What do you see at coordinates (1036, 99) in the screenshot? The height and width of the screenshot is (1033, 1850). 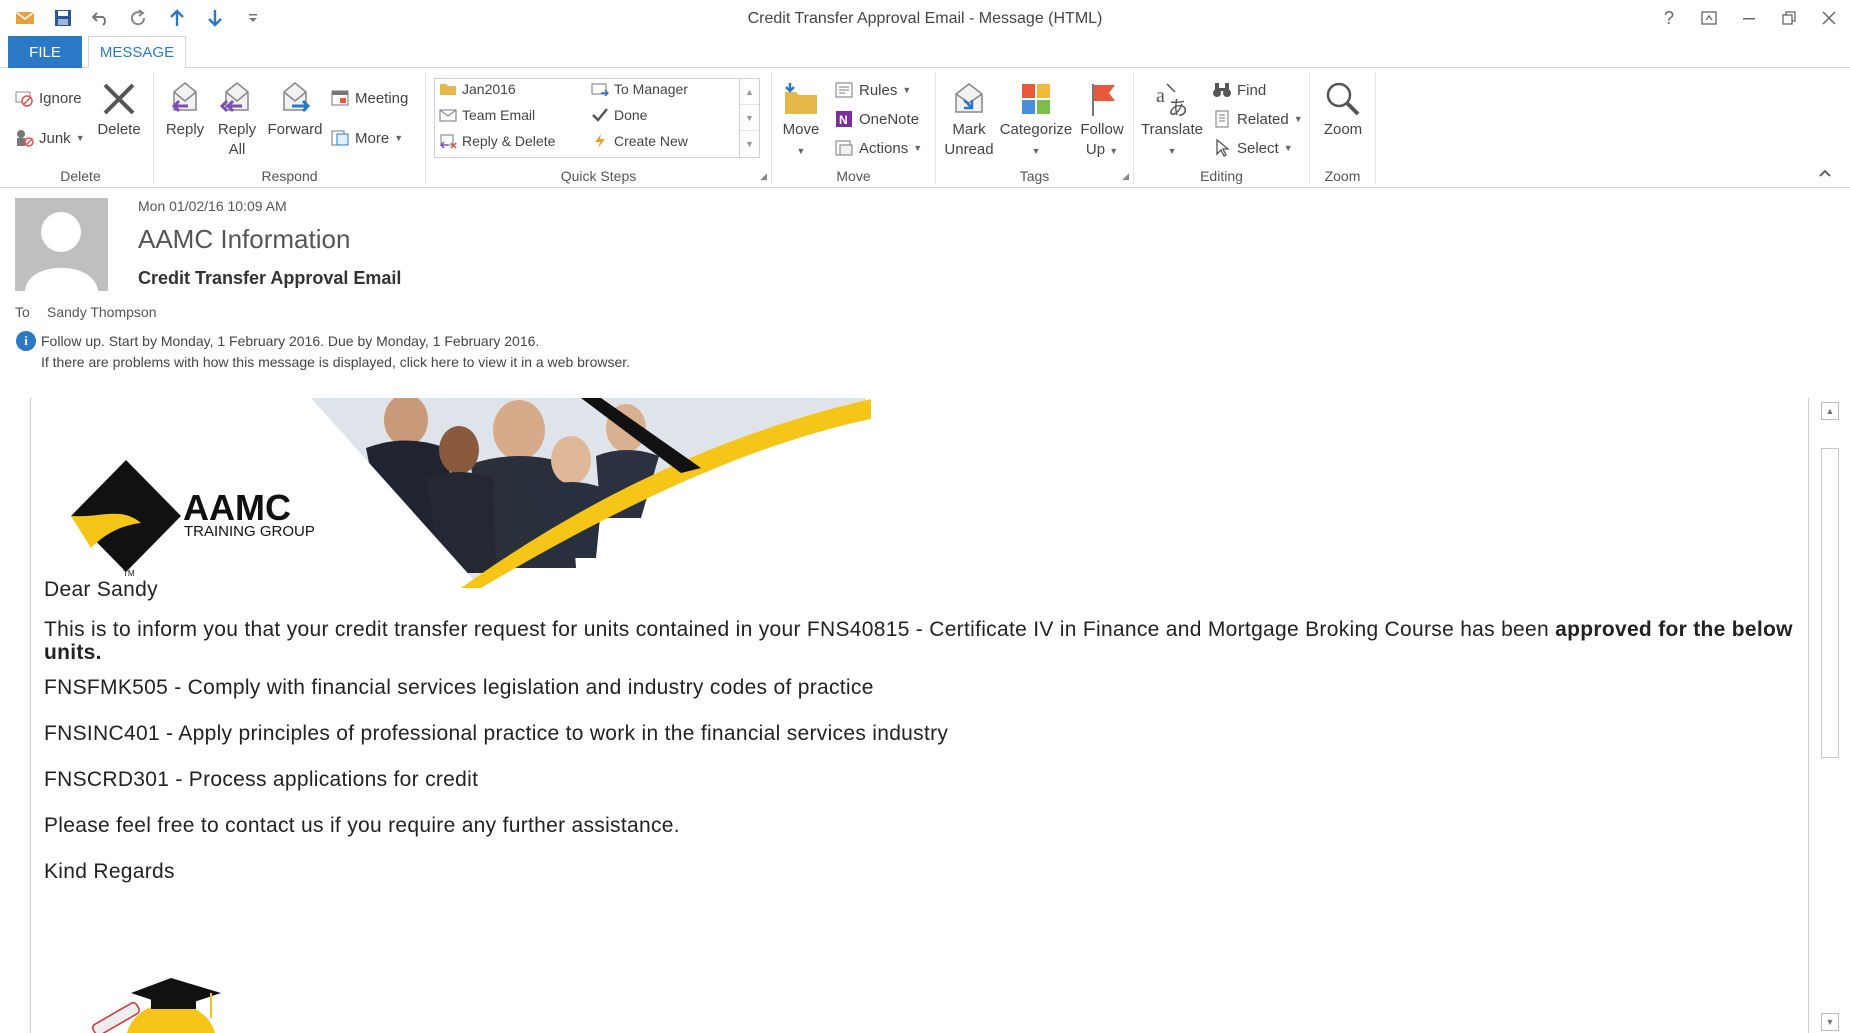 I see `categorize-icon` at bounding box center [1036, 99].